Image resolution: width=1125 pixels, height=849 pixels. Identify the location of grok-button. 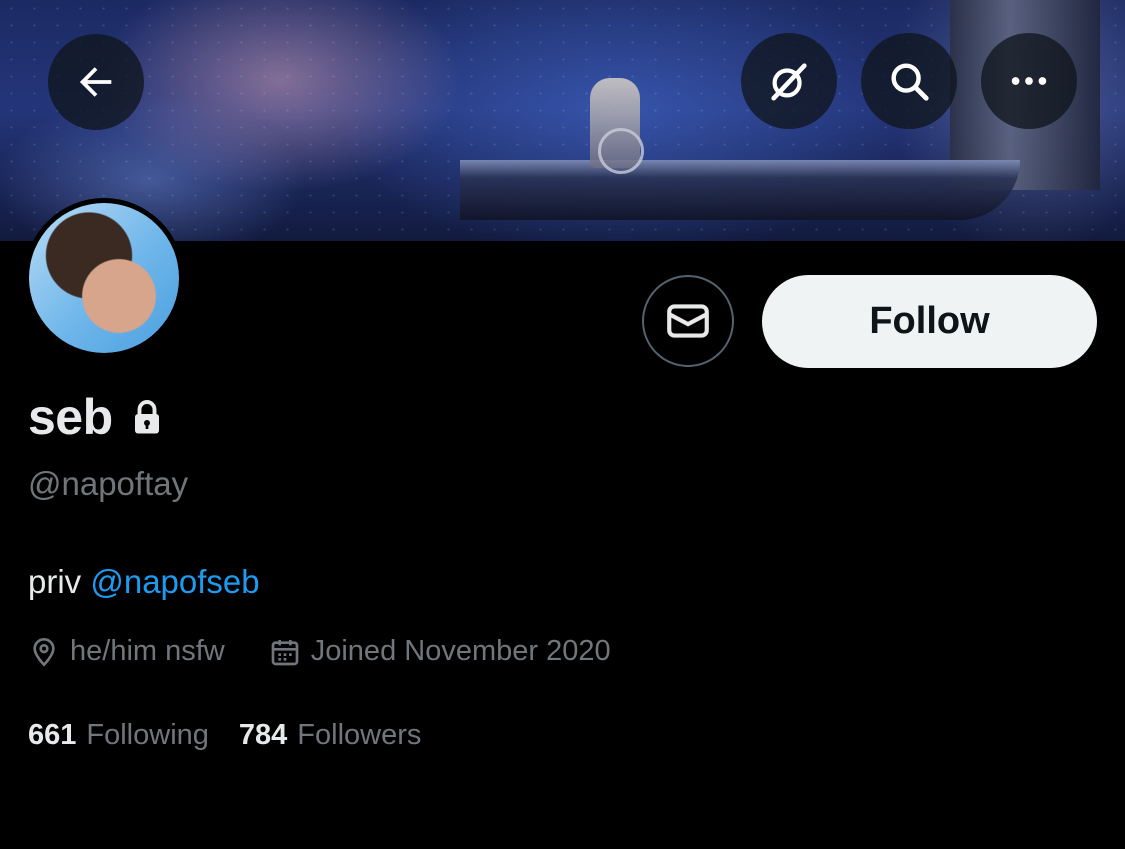
(789, 81).